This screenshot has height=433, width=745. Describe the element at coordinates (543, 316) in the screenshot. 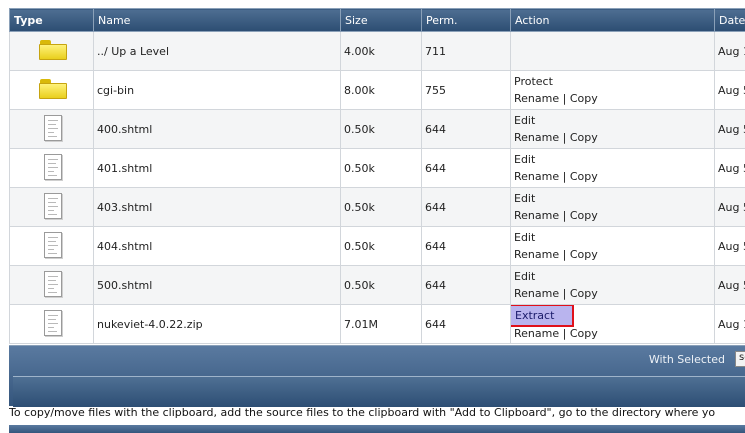

I see `extract-link: Extract` at that location.